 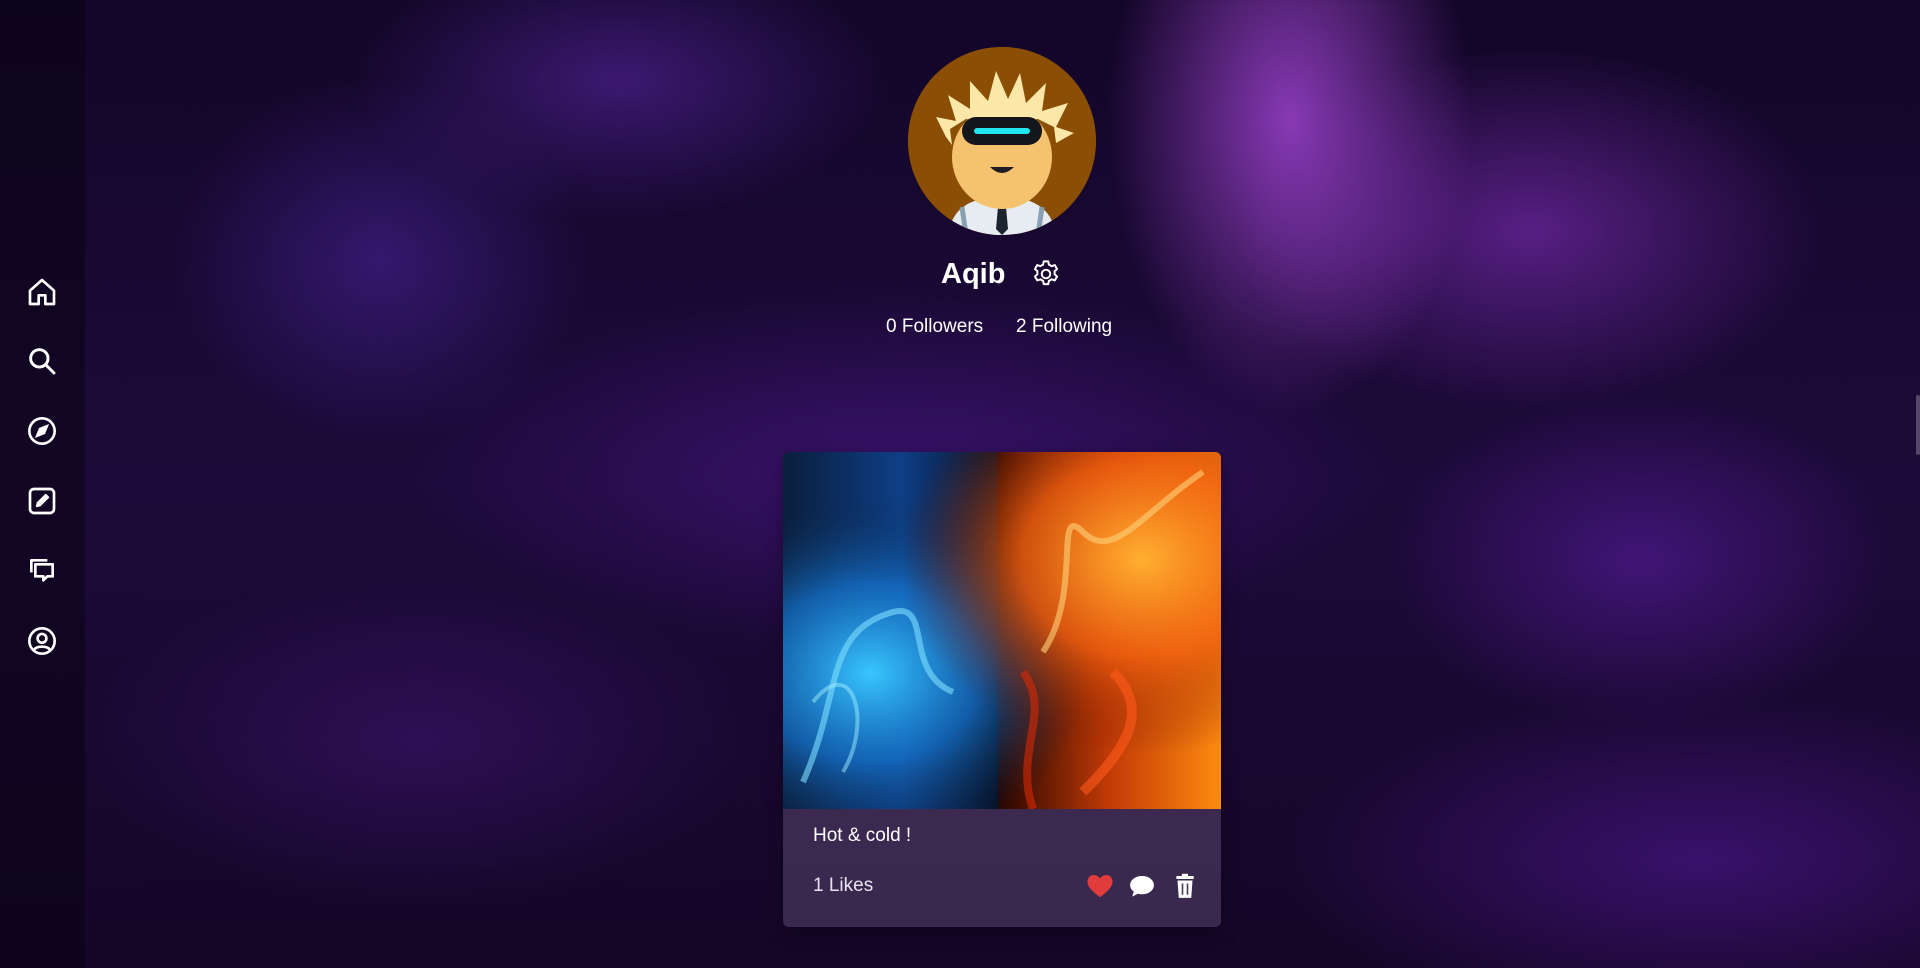 I want to click on sidebar, so click(x=42, y=484).